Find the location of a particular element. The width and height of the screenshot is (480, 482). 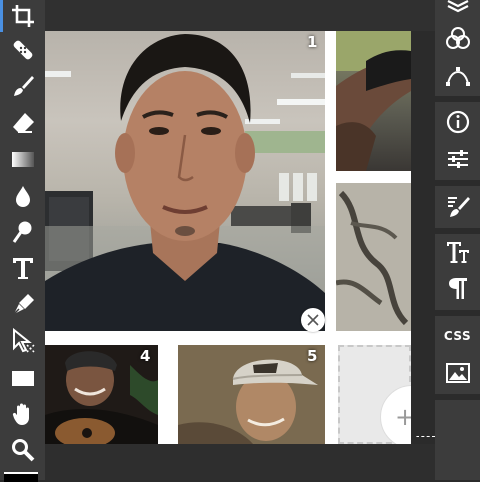

character-panel-button is located at coordinates (457, 252).